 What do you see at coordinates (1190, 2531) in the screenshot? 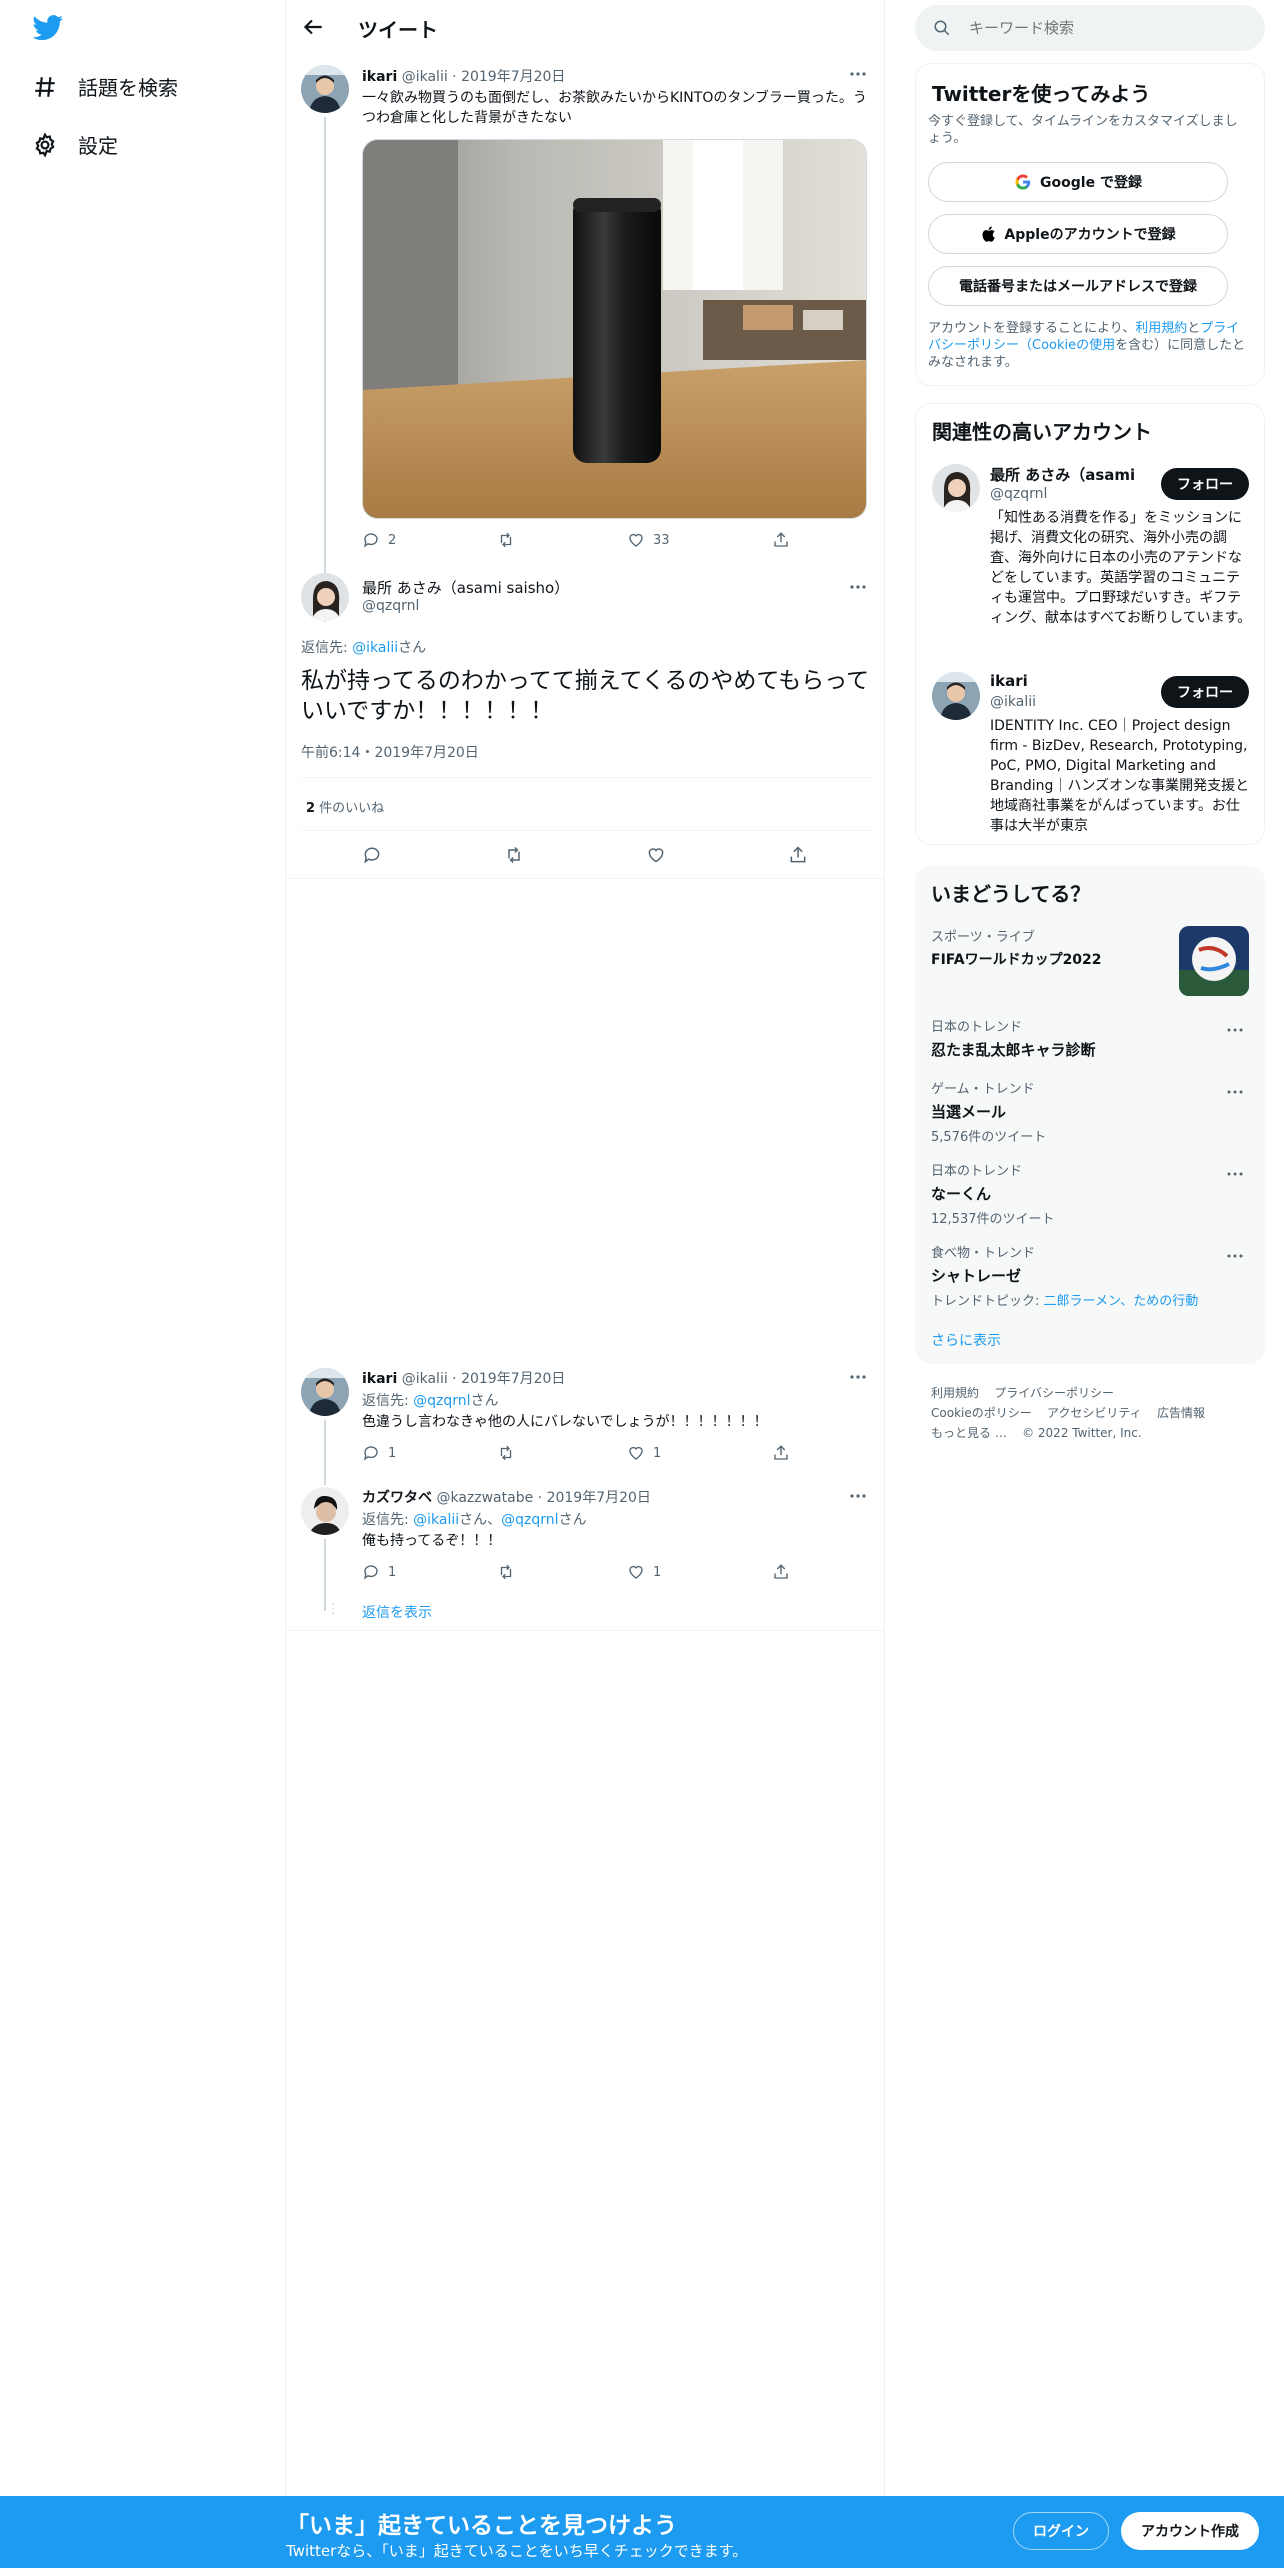
I see `create-account-button: アカウント作成` at bounding box center [1190, 2531].